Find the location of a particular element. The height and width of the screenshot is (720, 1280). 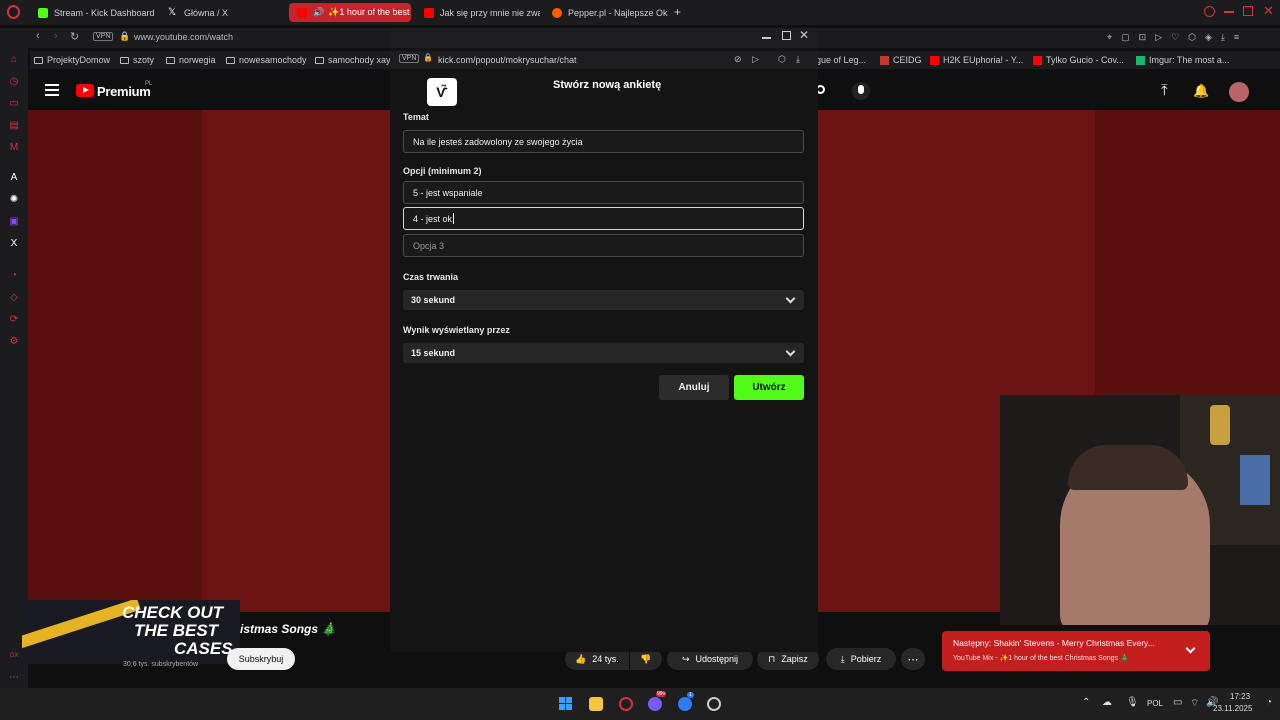

cancel-button: Anuluj is located at coordinates (694, 387).